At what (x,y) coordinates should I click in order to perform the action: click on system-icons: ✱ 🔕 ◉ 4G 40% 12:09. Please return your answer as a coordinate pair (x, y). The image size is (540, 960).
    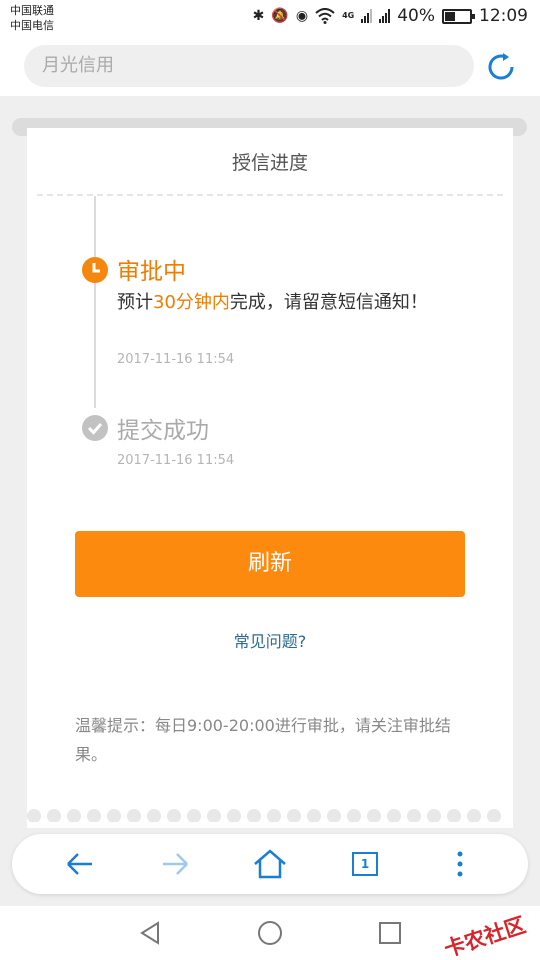
    Looking at the image, I should click on (390, 16).